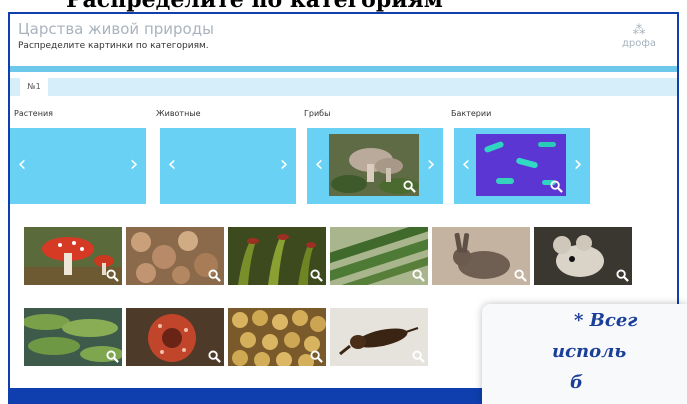 The width and height of the screenshot is (687, 404). Describe the element at coordinates (379, 256) in the screenshot. I see `gallery-item-spirogyra` at that location.